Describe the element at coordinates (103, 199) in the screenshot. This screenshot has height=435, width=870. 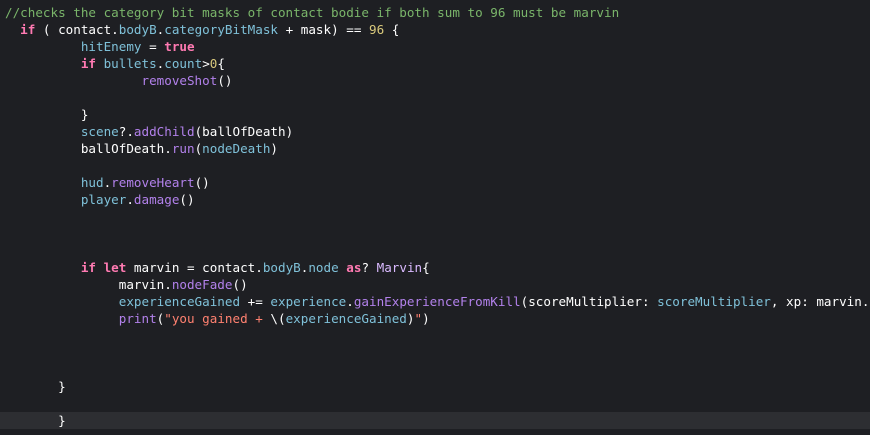
I see `code-token: player` at that location.